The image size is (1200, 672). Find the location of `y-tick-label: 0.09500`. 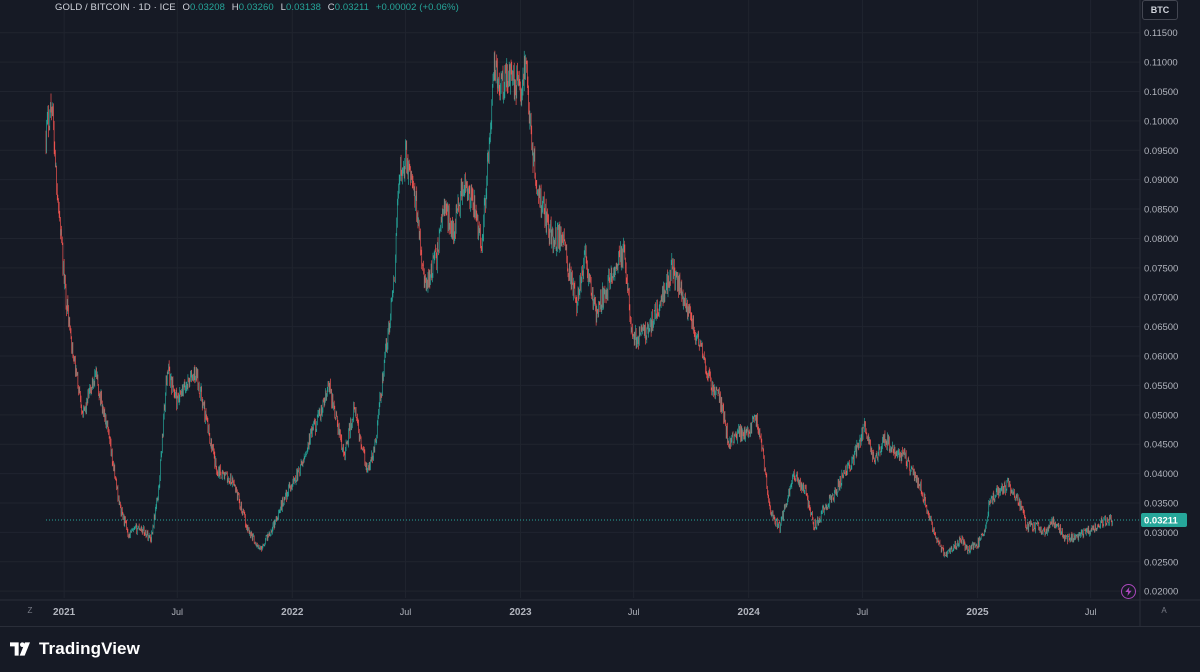

y-tick-label: 0.09500 is located at coordinates (1161, 151).